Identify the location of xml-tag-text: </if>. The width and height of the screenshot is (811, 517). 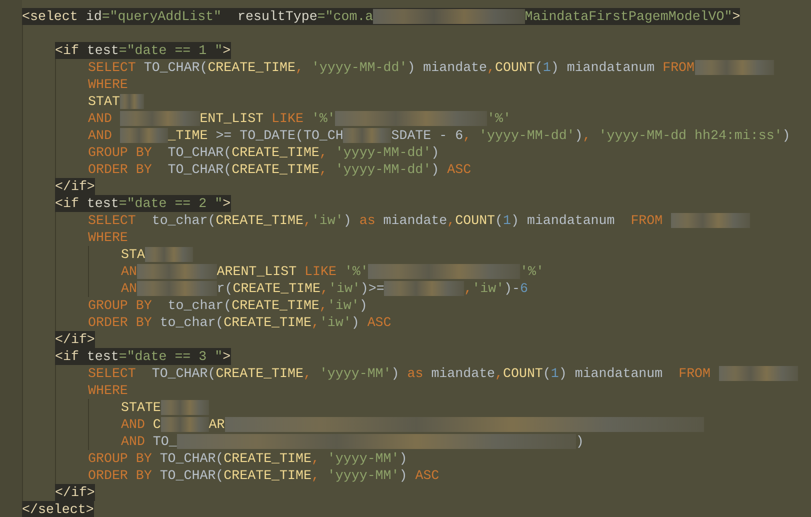
(75, 186).